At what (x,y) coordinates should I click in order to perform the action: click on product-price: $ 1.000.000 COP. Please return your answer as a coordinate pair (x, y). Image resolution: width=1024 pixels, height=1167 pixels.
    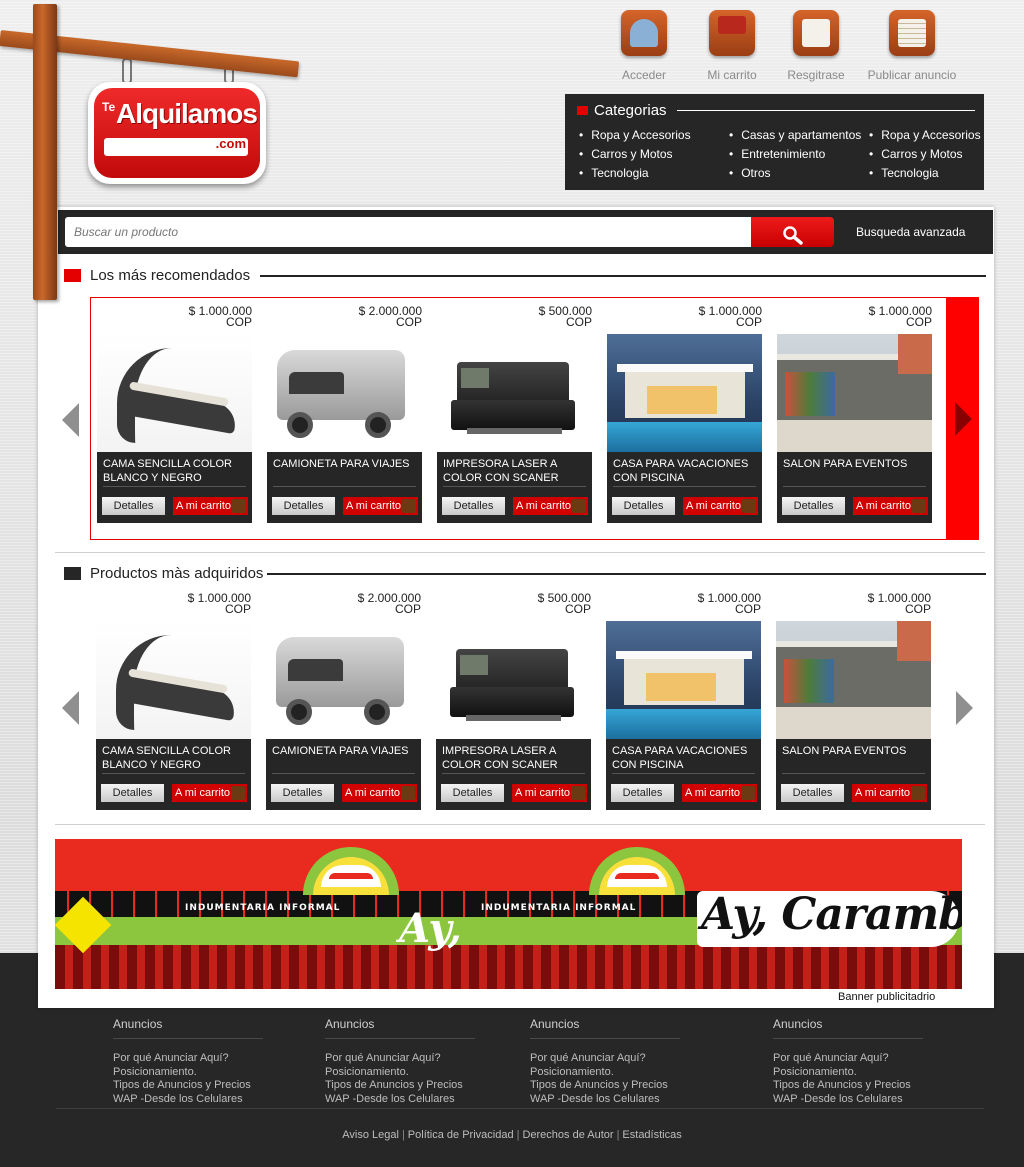
    Looking at the image, I should click on (730, 316).